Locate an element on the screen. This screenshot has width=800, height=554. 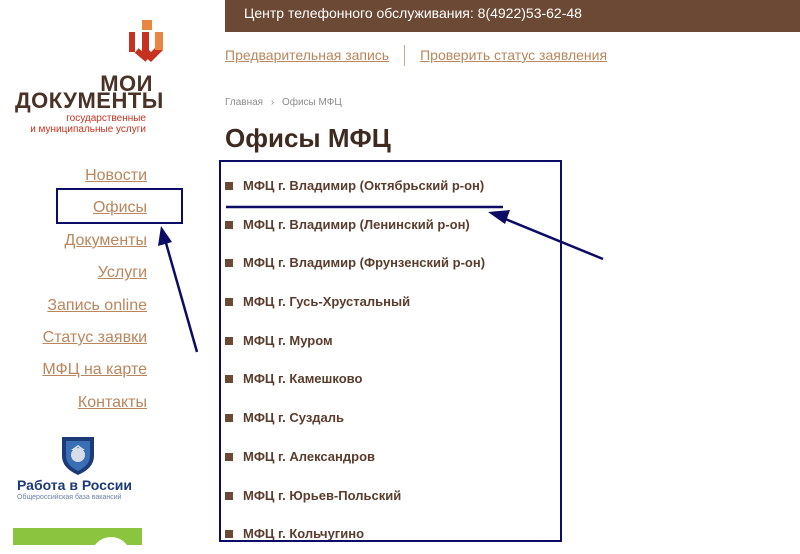
office-label: МФЦ г. Суздаль is located at coordinates (294, 418).